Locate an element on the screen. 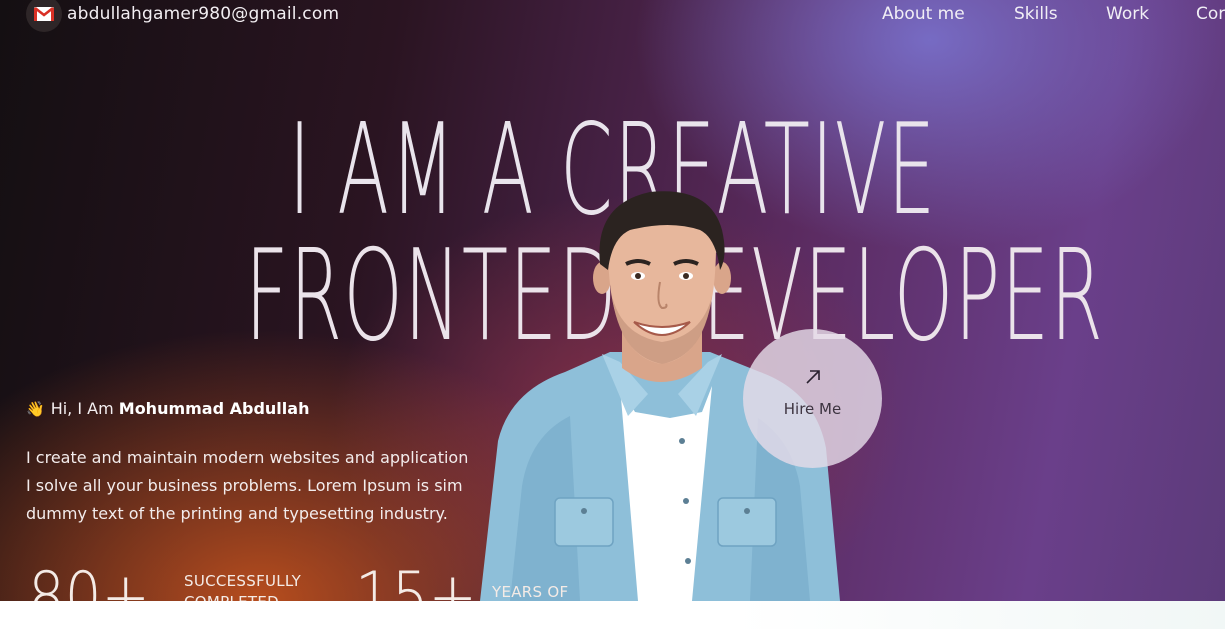 The image size is (1225, 629). wave-icon: 👋 is located at coordinates (35, 409).